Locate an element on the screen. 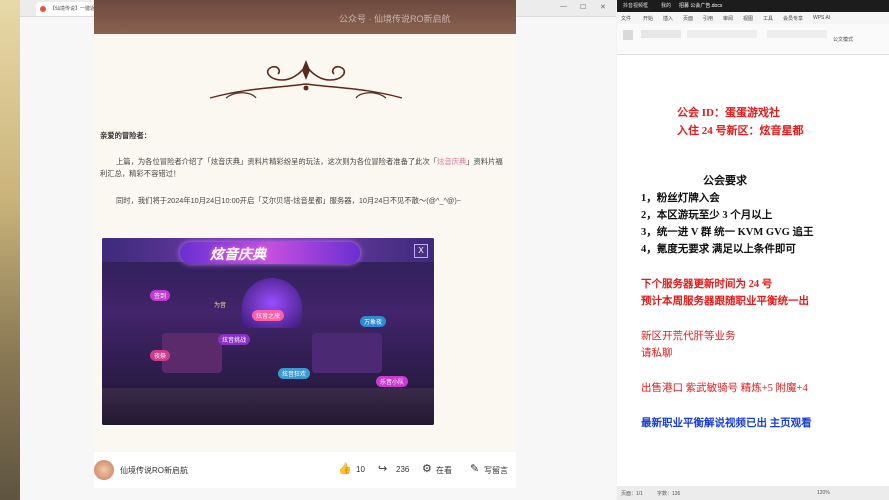 Image resolution: width=889 pixels, height=500 pixels. status-zoom: 120% is located at coordinates (823, 493).